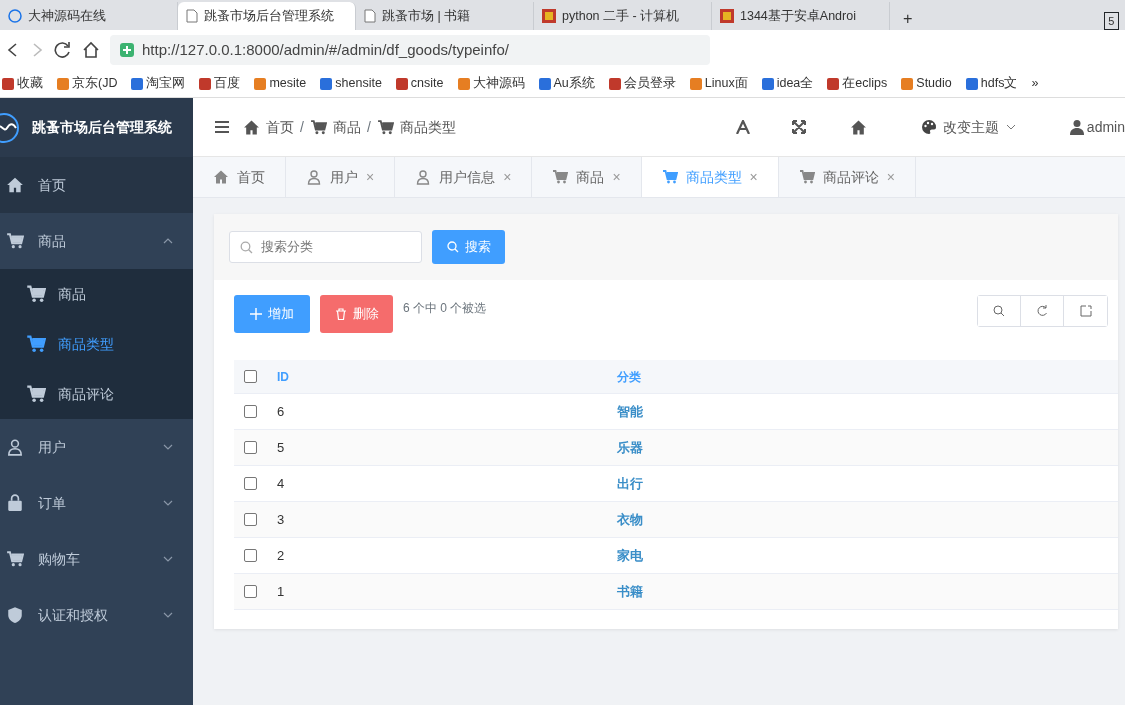  I want to click on breadcrumb-link: 首页, so click(268, 127).